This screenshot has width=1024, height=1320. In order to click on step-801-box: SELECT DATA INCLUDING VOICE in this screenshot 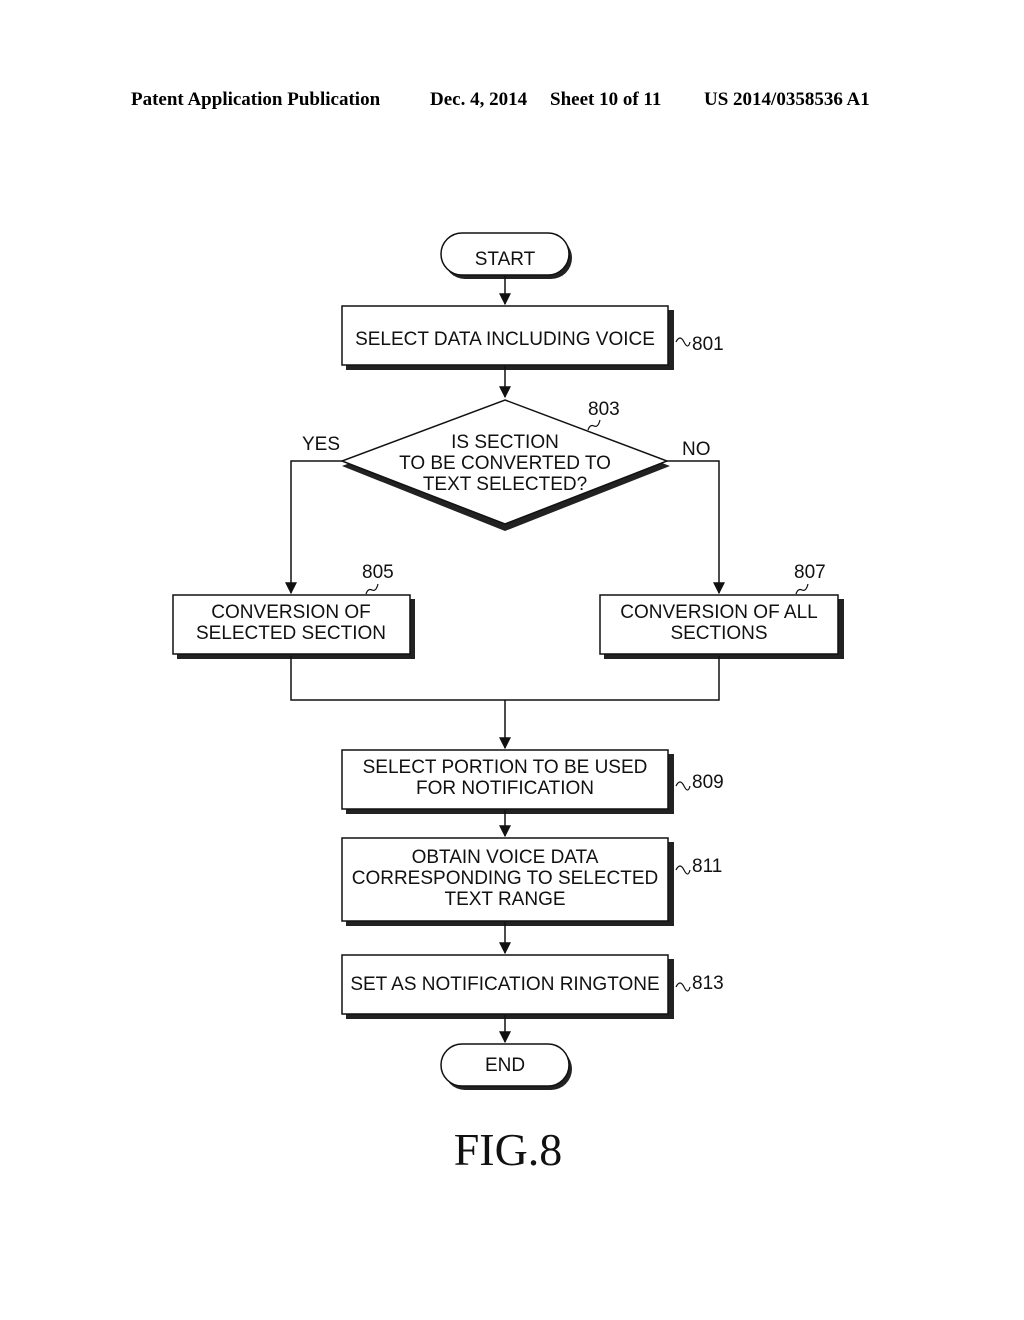, I will do `click(507, 337)`.